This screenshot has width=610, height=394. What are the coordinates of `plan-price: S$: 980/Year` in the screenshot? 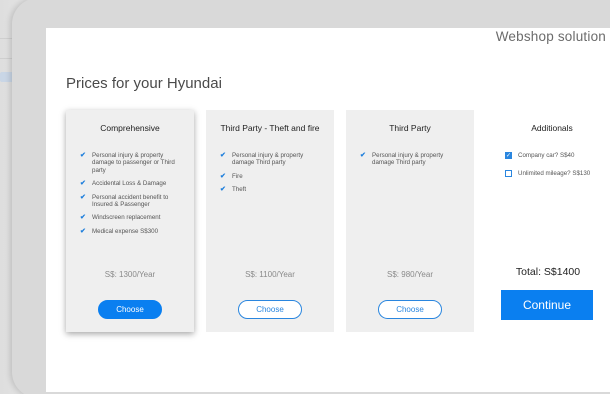 It's located at (410, 274).